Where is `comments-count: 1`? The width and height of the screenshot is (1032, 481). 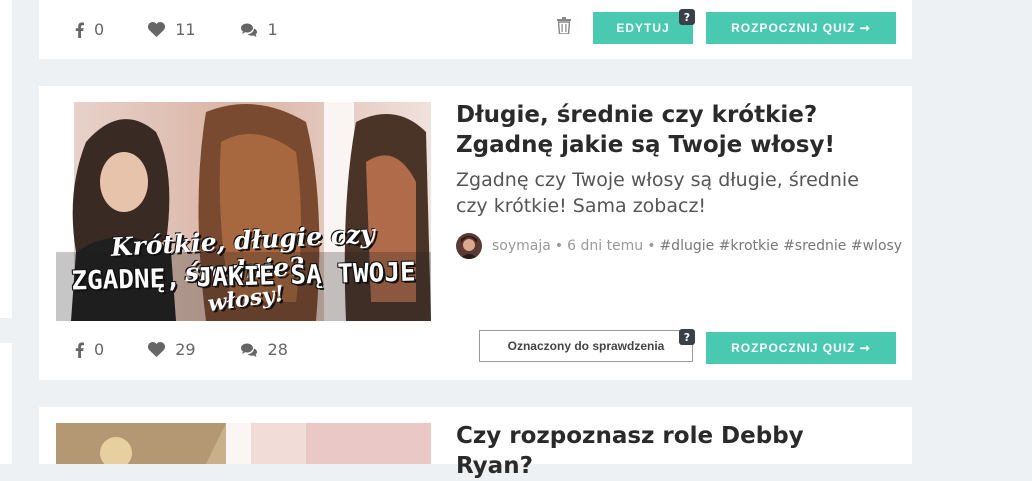 comments-count: 1 is located at coordinates (272, 29).